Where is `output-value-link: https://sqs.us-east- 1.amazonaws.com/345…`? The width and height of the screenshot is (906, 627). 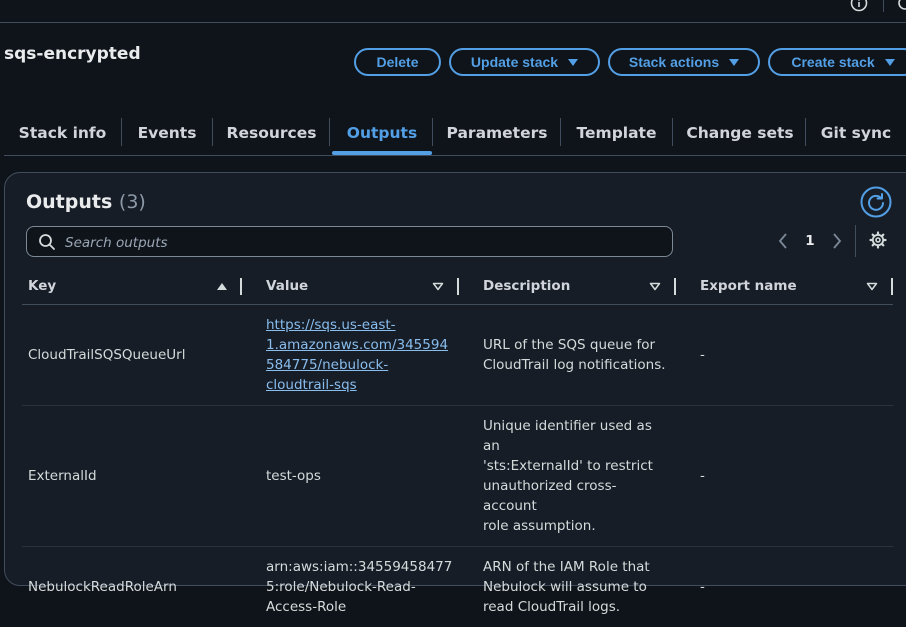
output-value-link: https://sqs.us-east- 1.amazonaws.com/345… is located at coordinates (357, 355).